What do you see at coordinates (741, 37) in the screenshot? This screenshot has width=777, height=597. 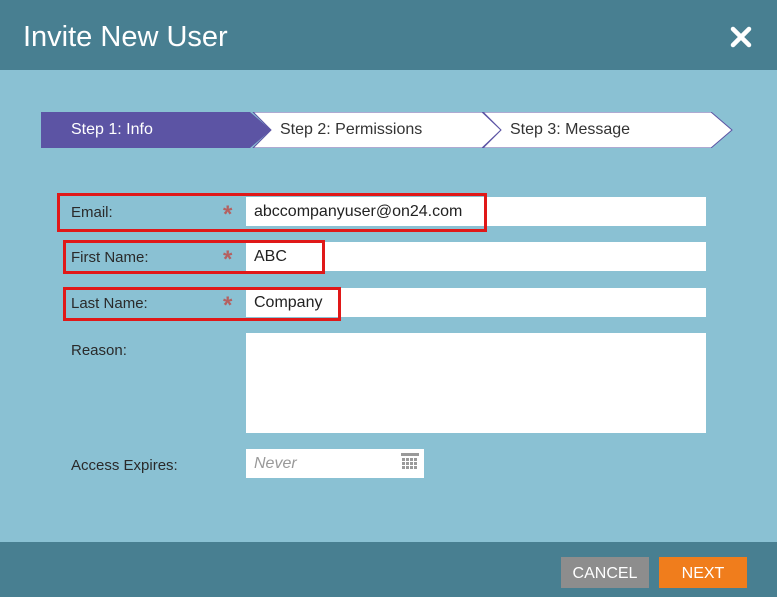 I see `close-icon` at bounding box center [741, 37].